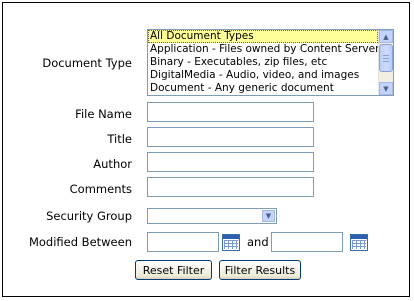 This screenshot has height=301, width=414. I want to click on title-label: Title, so click(119, 139).